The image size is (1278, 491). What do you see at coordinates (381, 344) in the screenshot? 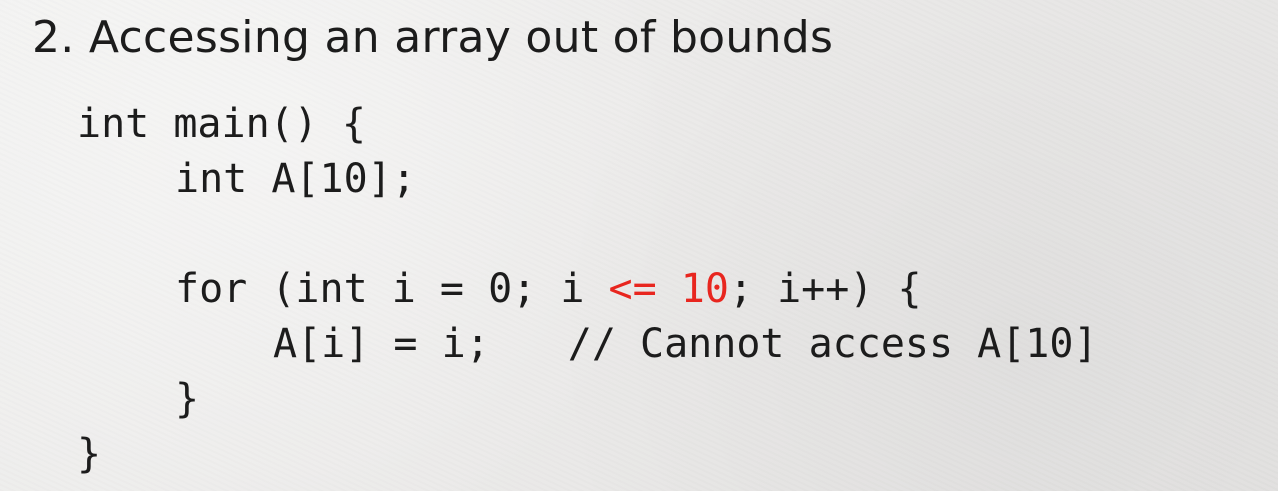
I see `assignment-statement: A[i] = i;` at bounding box center [381, 344].